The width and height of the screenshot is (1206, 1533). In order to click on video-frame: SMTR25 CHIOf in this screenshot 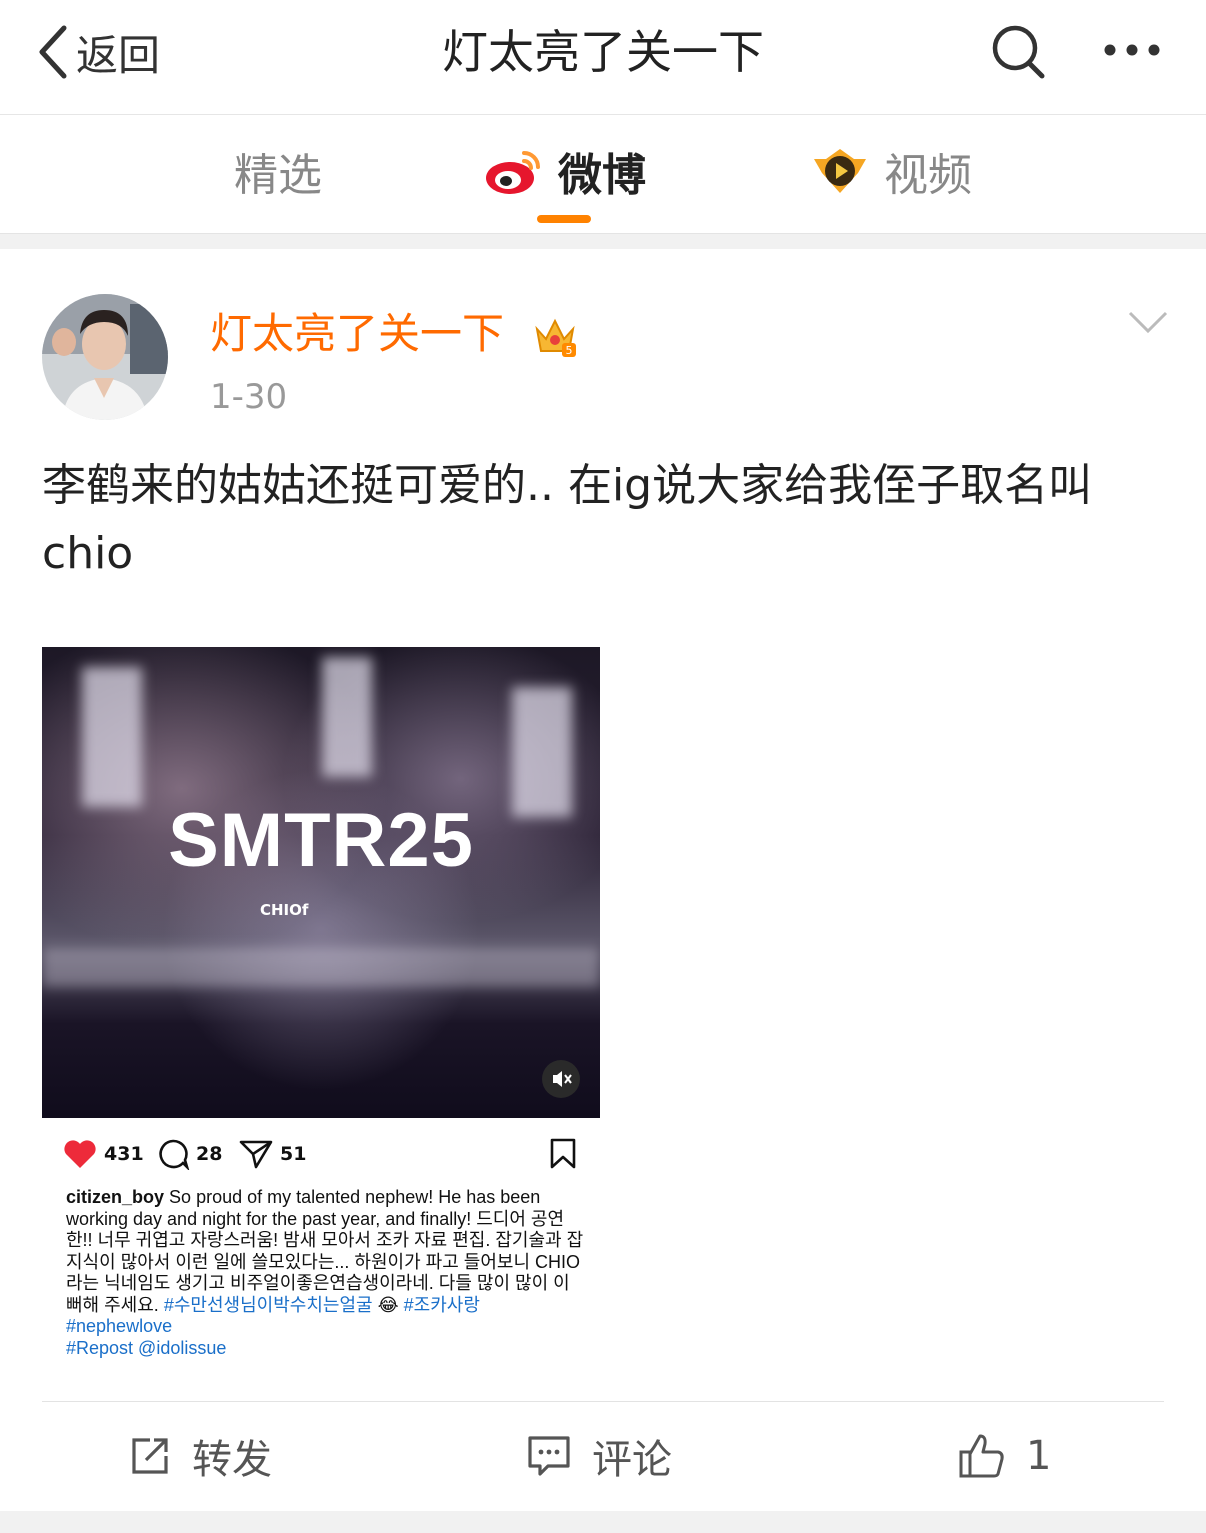, I will do `click(321, 882)`.